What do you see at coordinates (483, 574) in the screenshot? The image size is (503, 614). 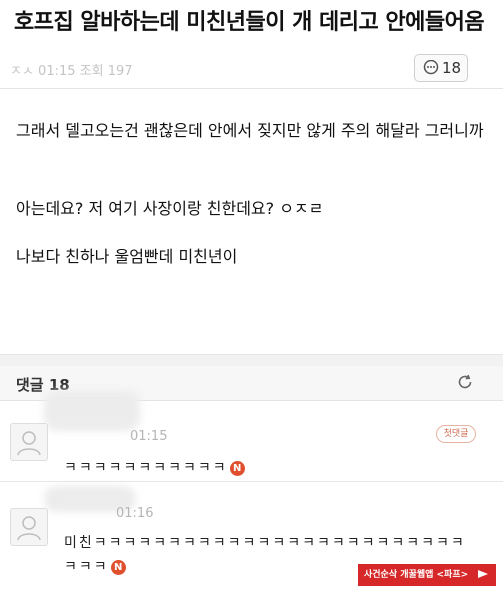 I see `flag-icon` at bounding box center [483, 574].